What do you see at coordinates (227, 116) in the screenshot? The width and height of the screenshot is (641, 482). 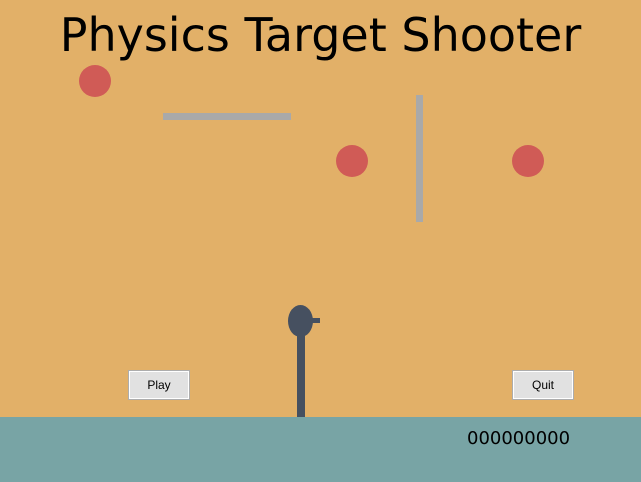 I see `horizontal-wall` at bounding box center [227, 116].